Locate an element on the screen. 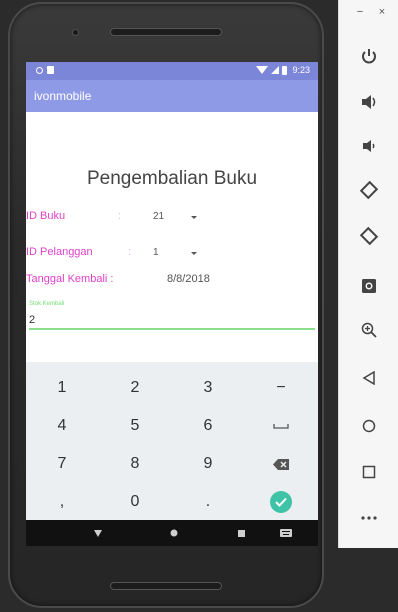  key-5: 5 is located at coordinates (135, 426).